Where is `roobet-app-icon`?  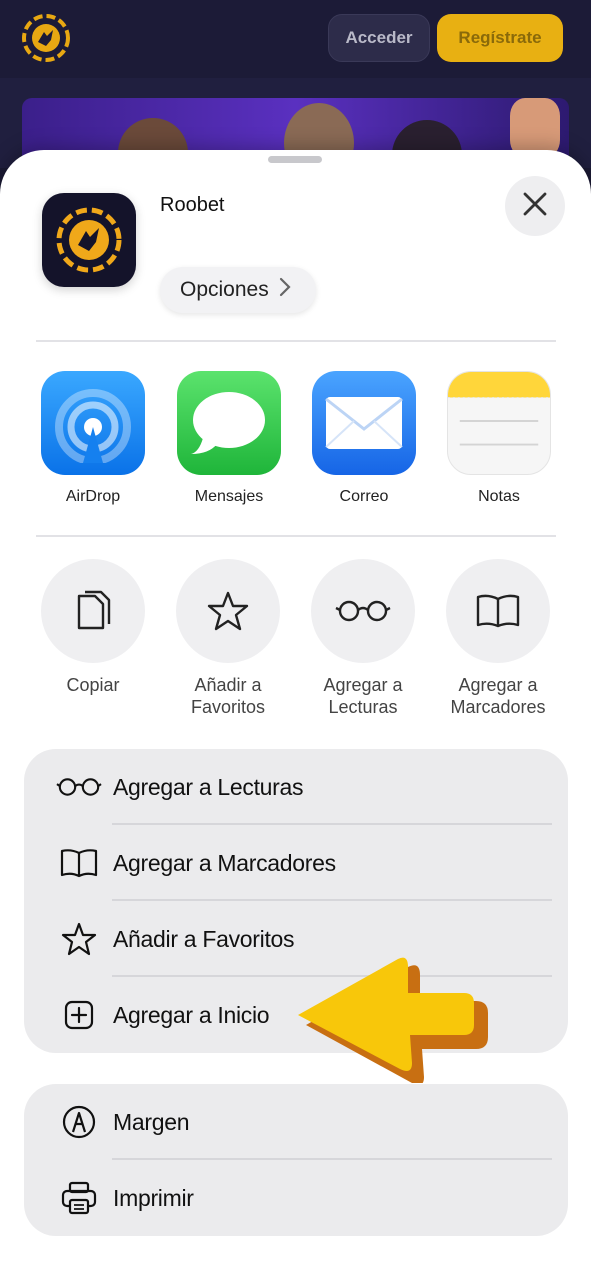
roobet-app-icon is located at coordinates (89, 240).